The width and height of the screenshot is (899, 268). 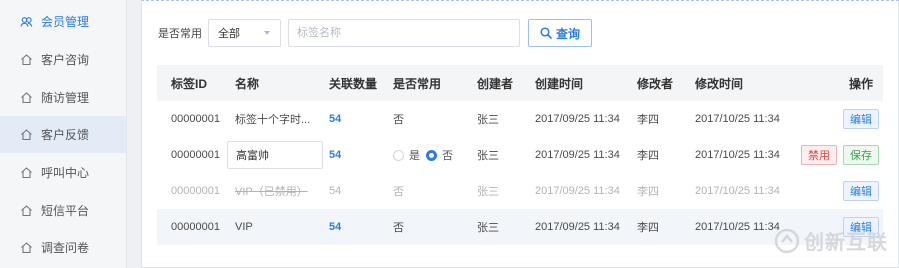 What do you see at coordinates (65, 60) in the screenshot?
I see `sidebar-item-label: 客户咨询` at bounding box center [65, 60].